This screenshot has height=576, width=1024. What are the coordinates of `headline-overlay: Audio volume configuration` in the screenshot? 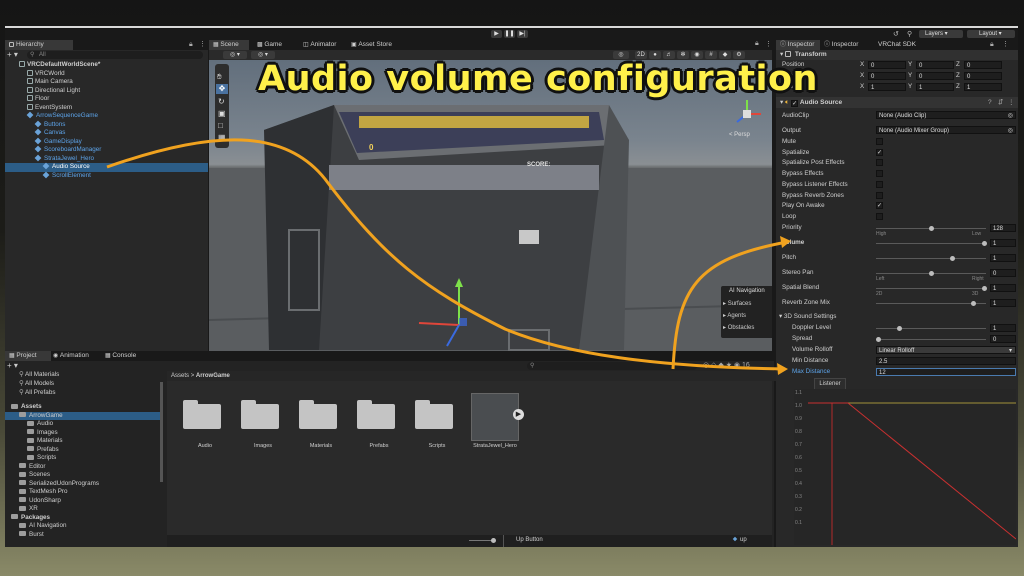 It's located at (538, 79).